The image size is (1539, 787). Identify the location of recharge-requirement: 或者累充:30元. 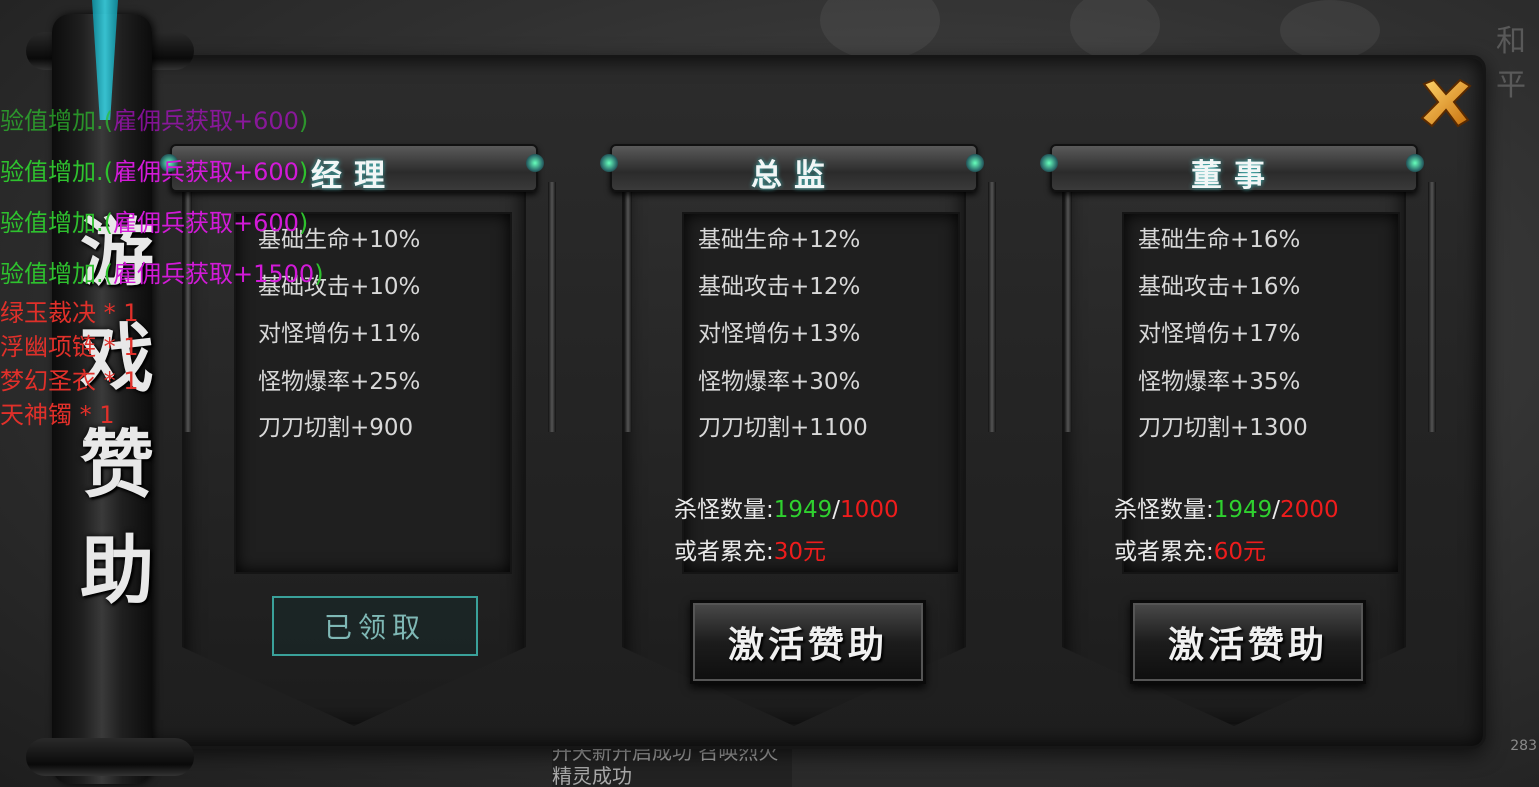
(750, 549).